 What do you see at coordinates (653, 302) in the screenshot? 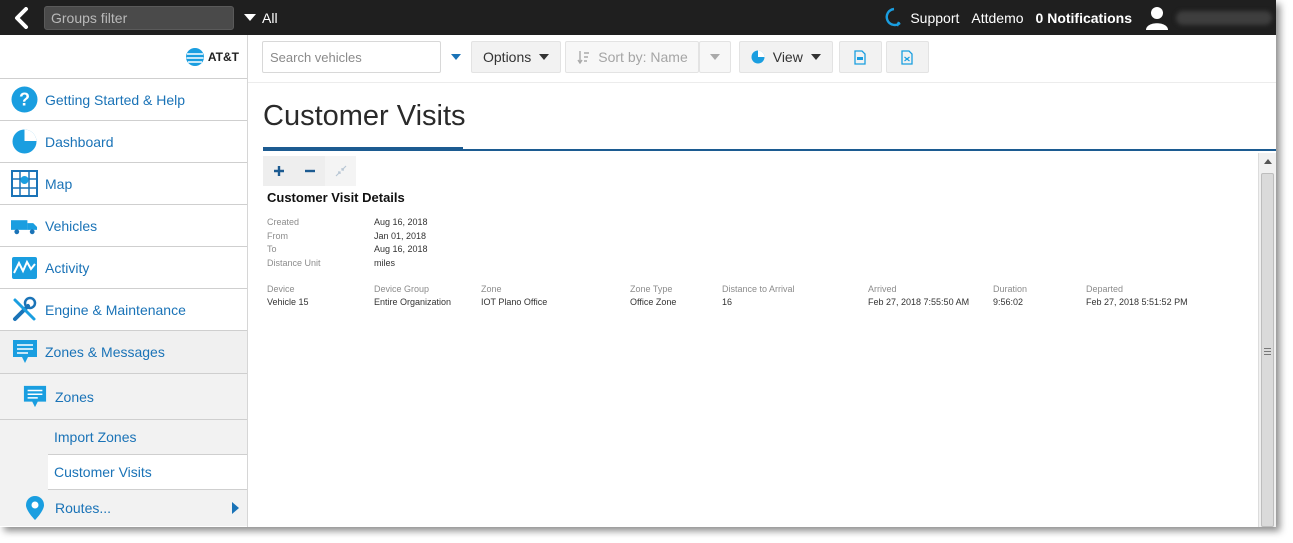
I see `table-cell: Office Zone` at bounding box center [653, 302].